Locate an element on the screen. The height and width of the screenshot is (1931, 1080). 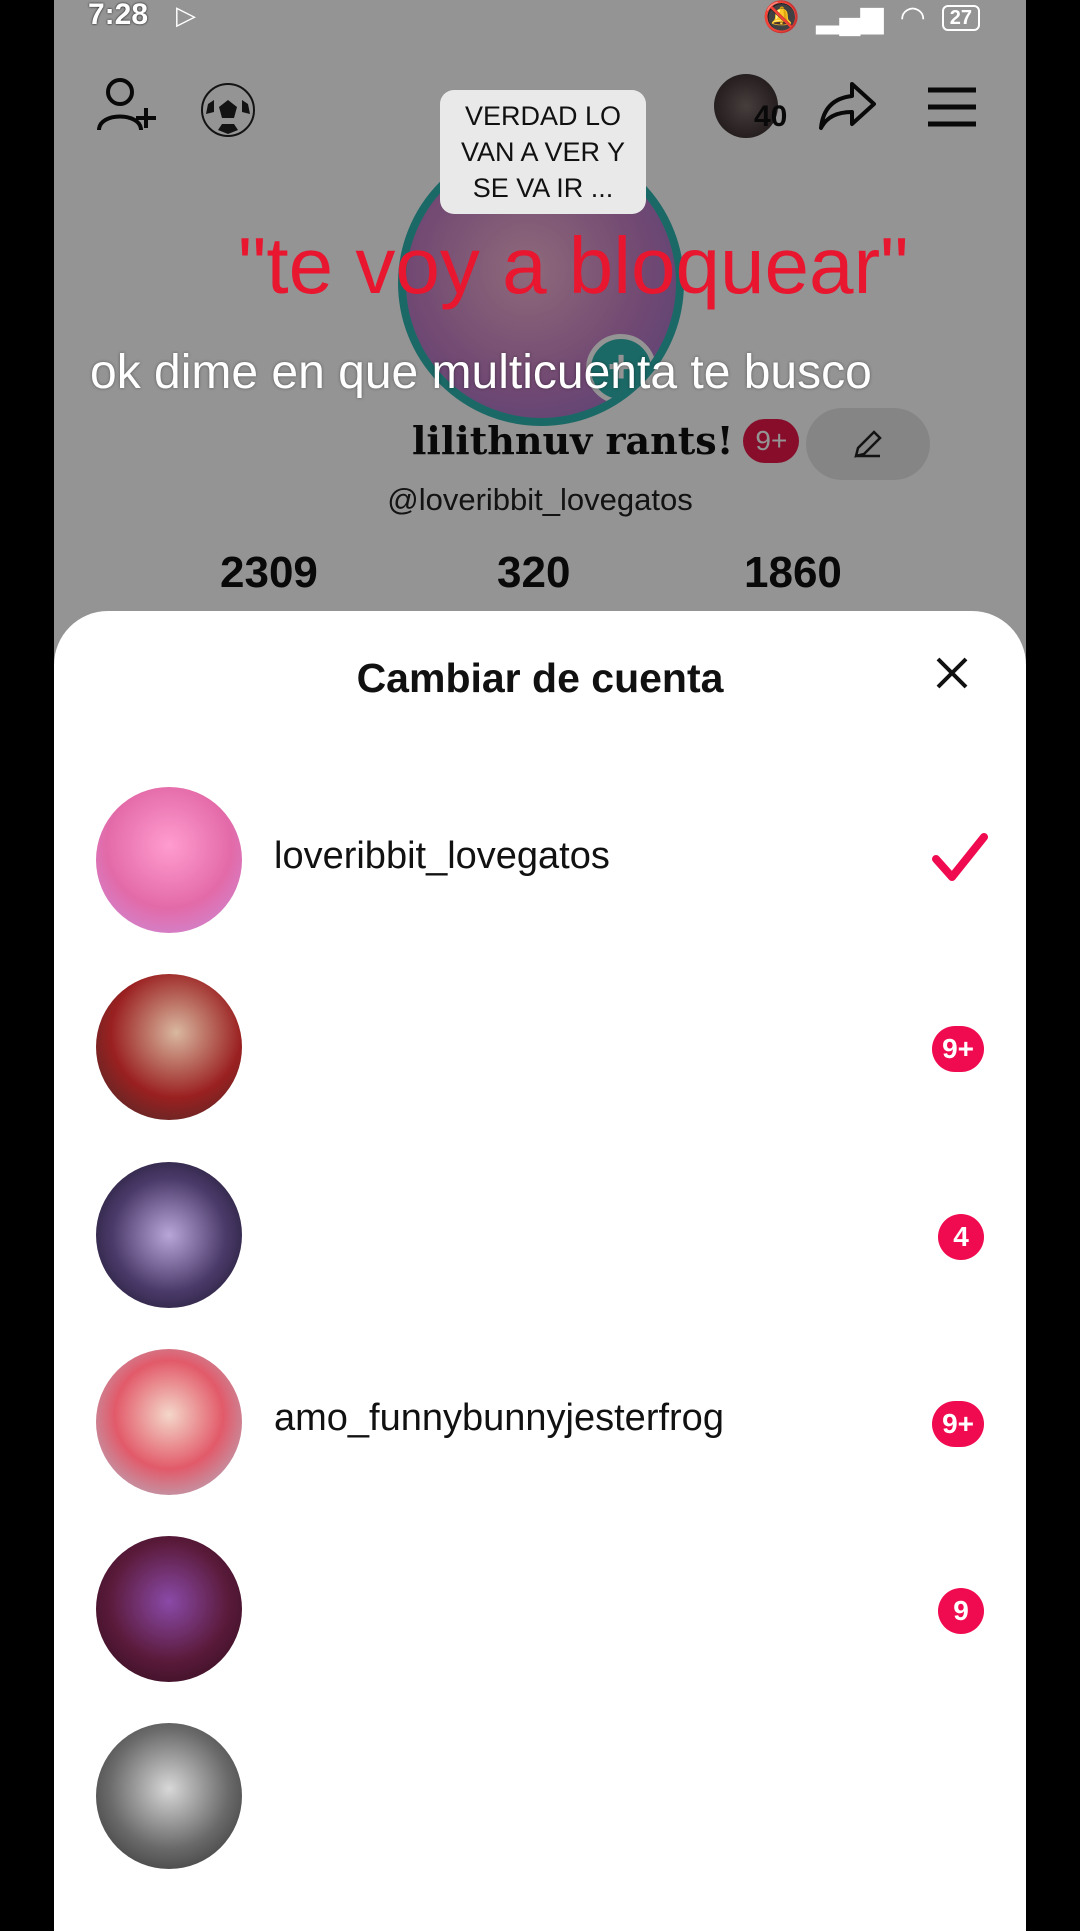
account-row: 4 is located at coordinates (540, 1236).